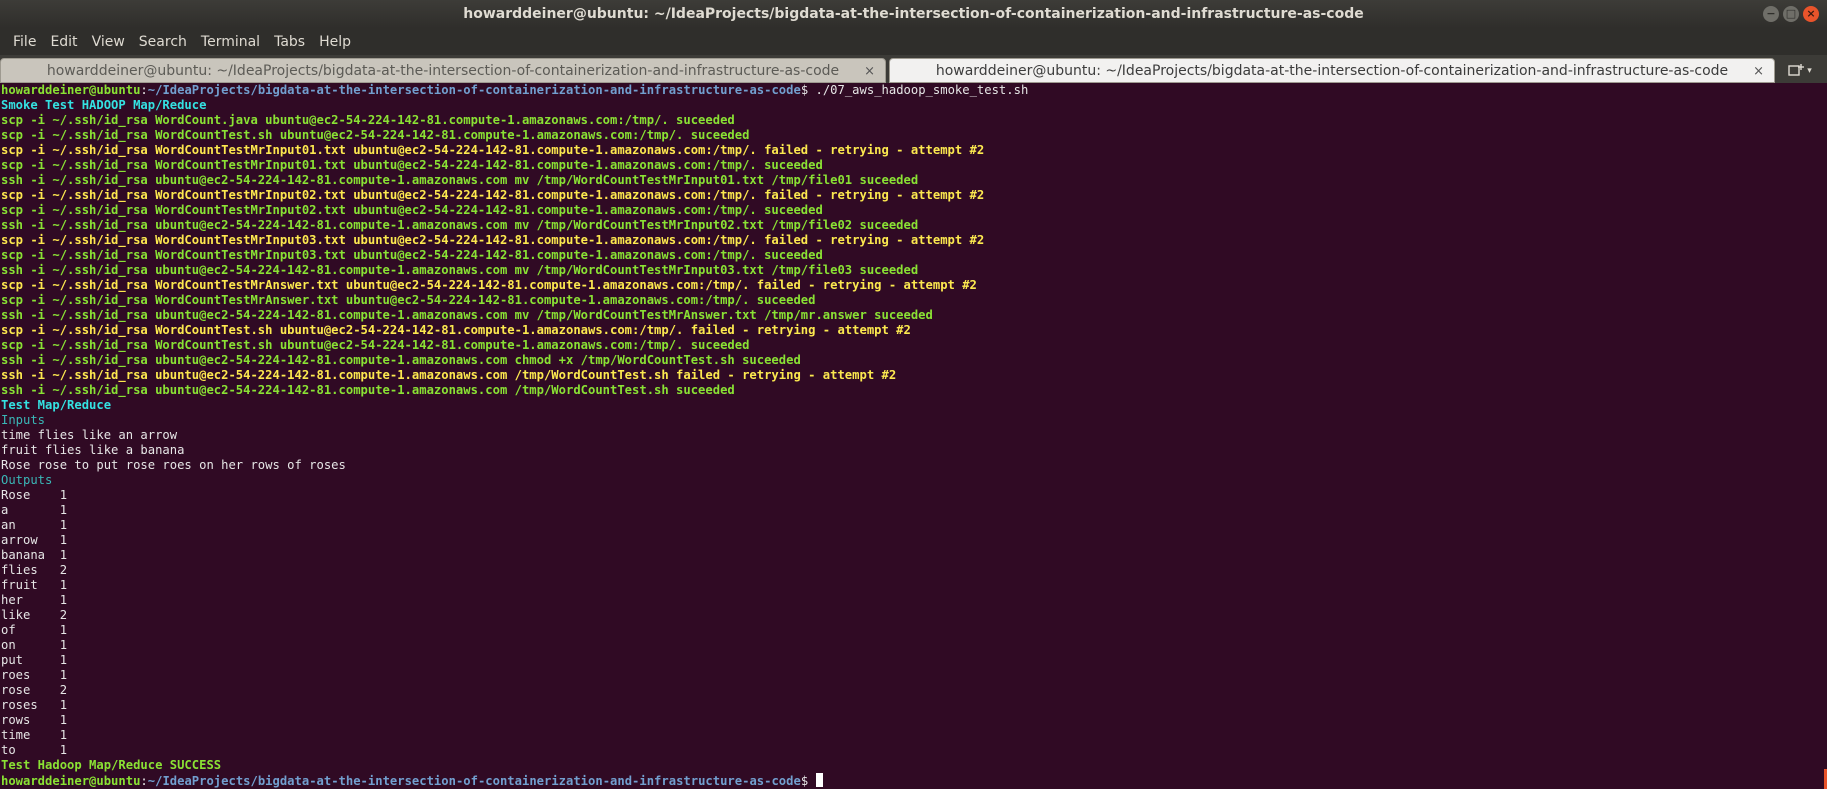 The image size is (1827, 789). I want to click on terminal-line: roes 1, so click(34, 675).